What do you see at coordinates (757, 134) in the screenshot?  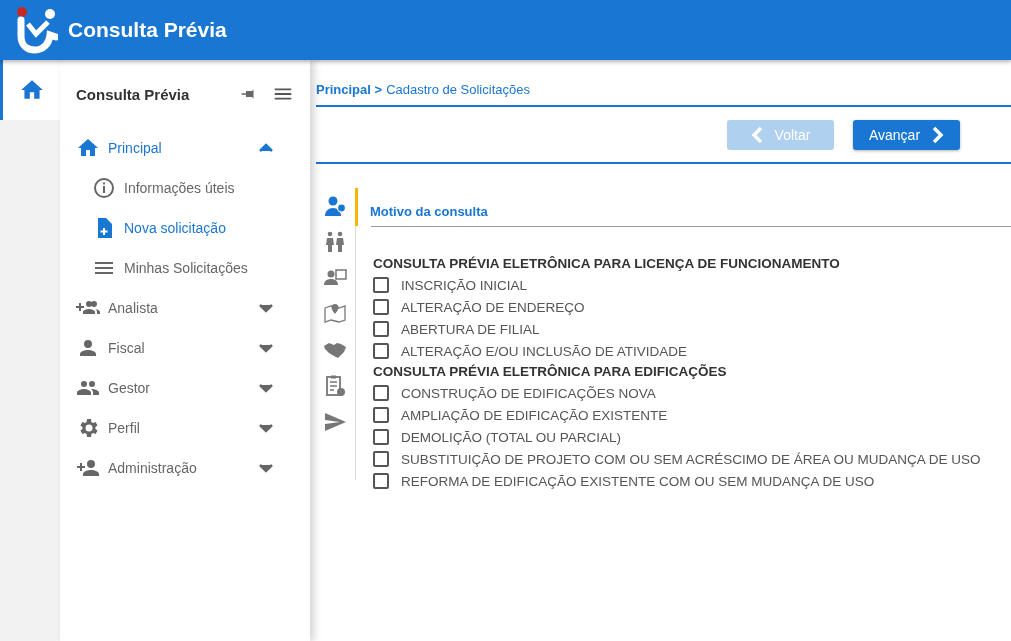 I see `chevron-left-icon` at bounding box center [757, 134].